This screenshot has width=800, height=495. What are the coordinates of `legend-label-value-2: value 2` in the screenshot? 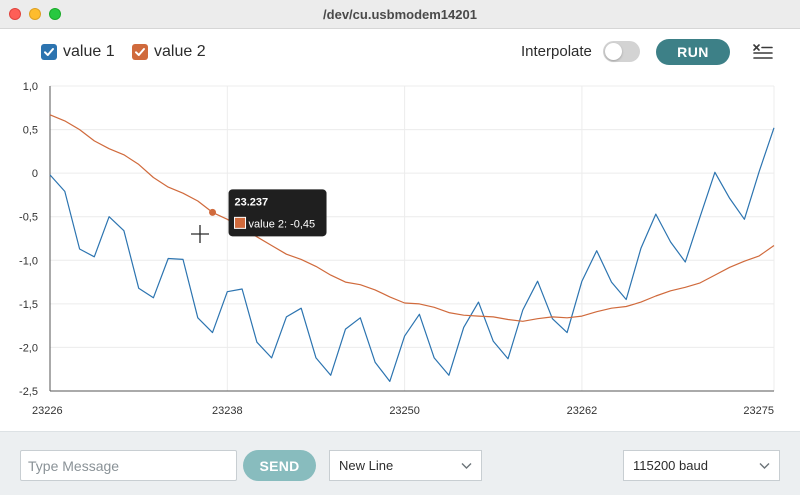 It's located at (180, 51).